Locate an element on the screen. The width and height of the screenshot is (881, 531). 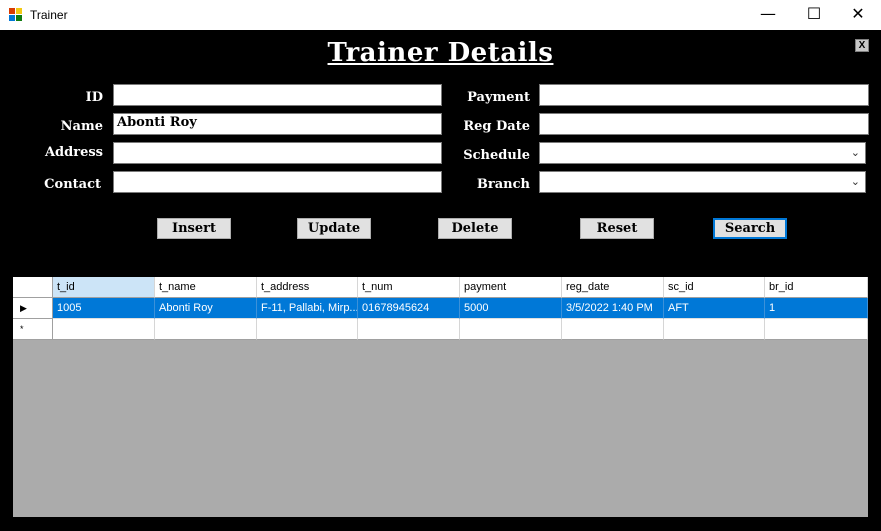
name-field: Abonti Roy is located at coordinates (277, 124).